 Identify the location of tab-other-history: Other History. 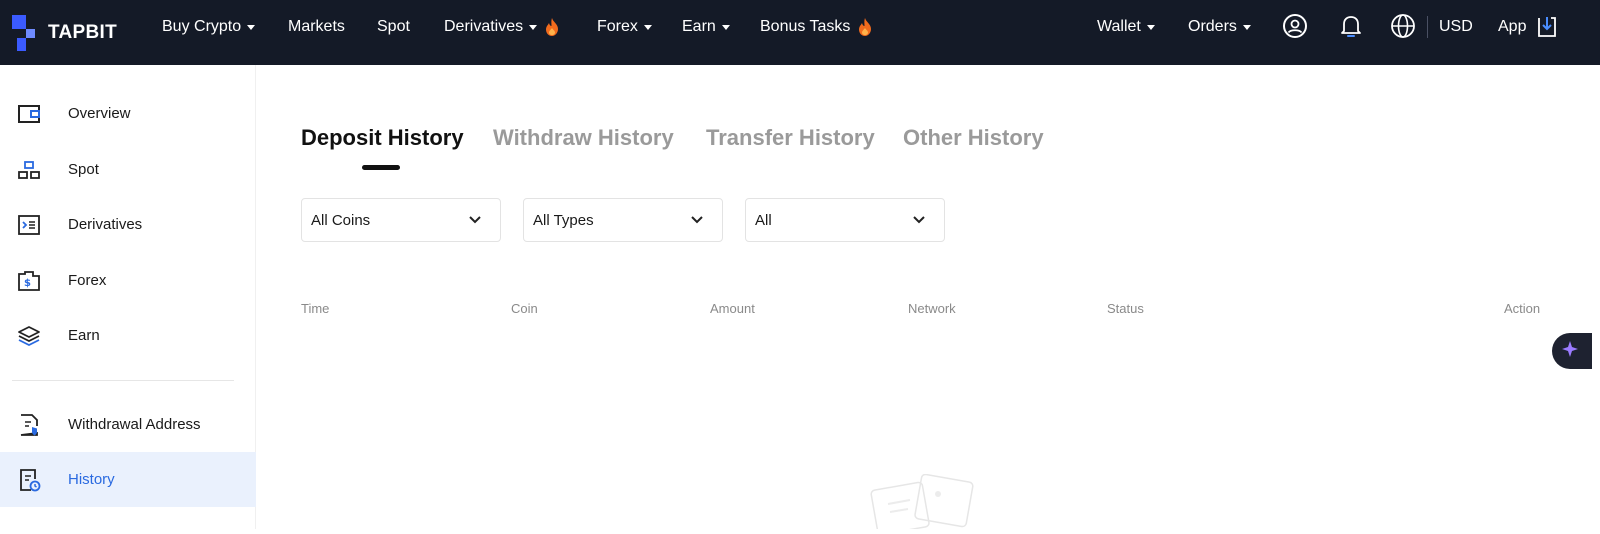
(973, 138).